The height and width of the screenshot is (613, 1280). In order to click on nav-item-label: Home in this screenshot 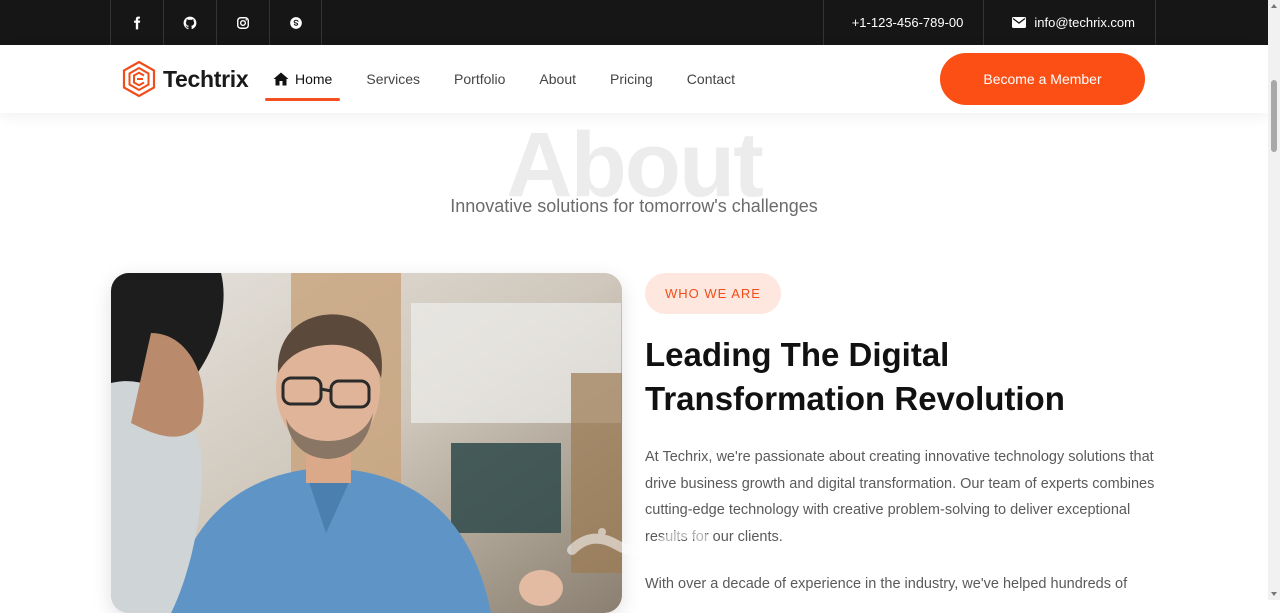, I will do `click(314, 79)`.